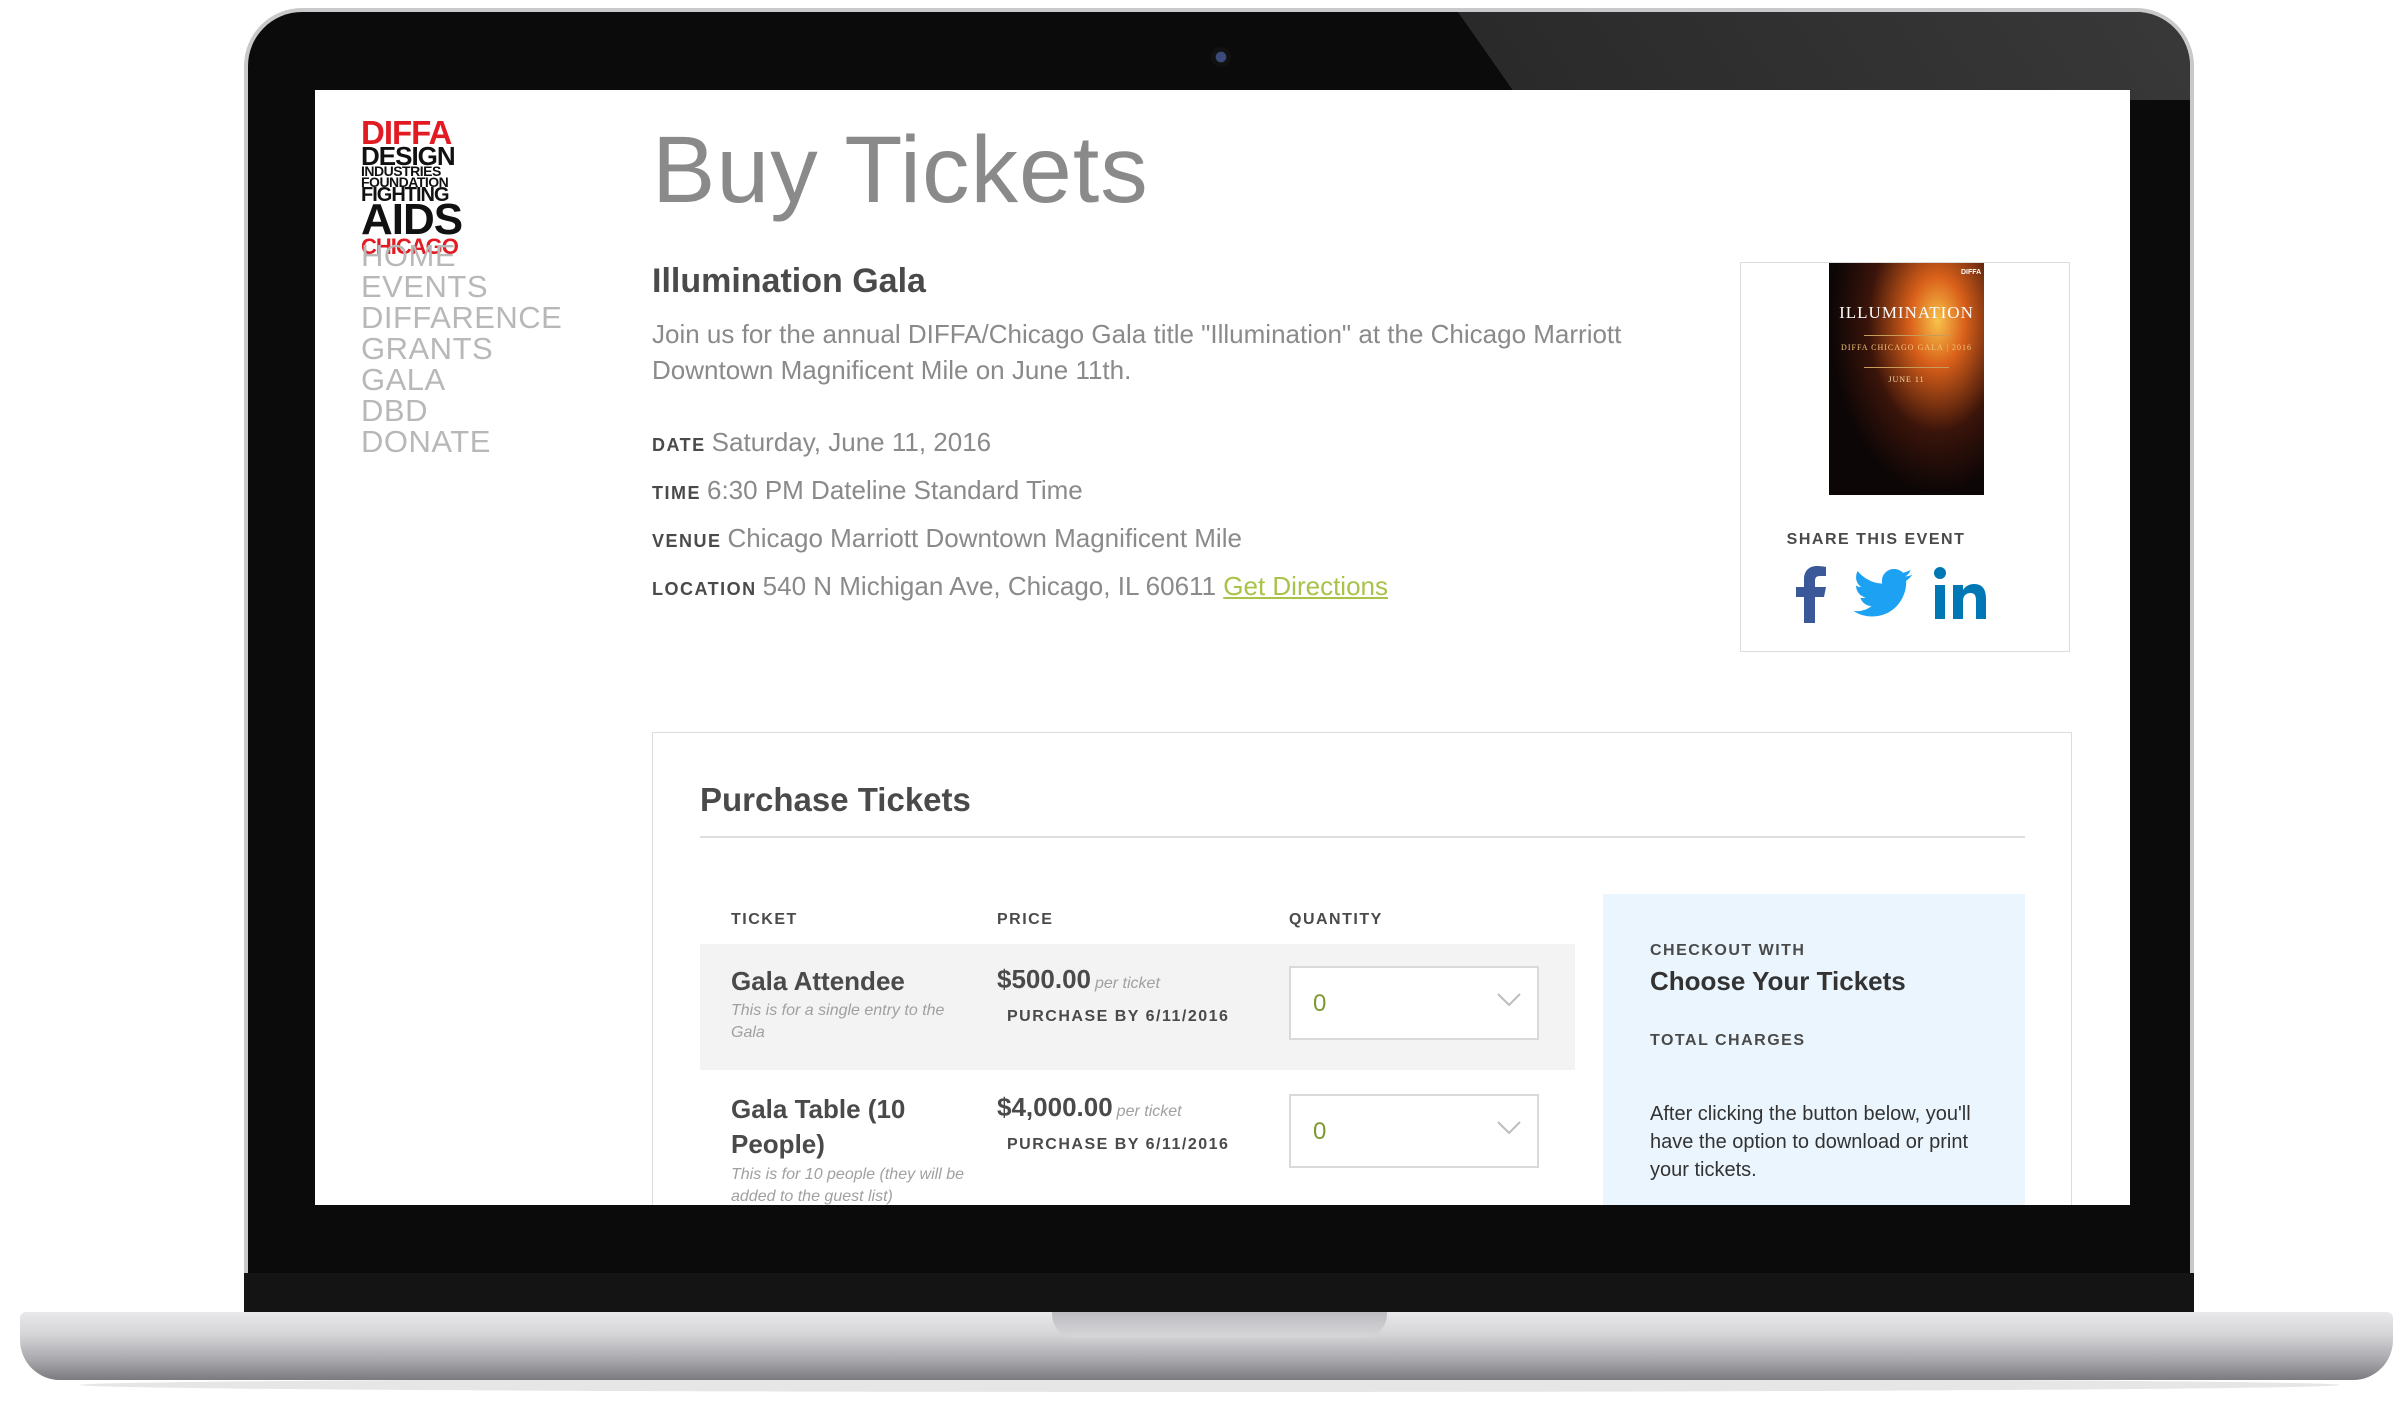 The width and height of the screenshot is (2393, 1409). Describe the element at coordinates (1305, 586) in the screenshot. I see `get-directions-link: Get Directions` at that location.